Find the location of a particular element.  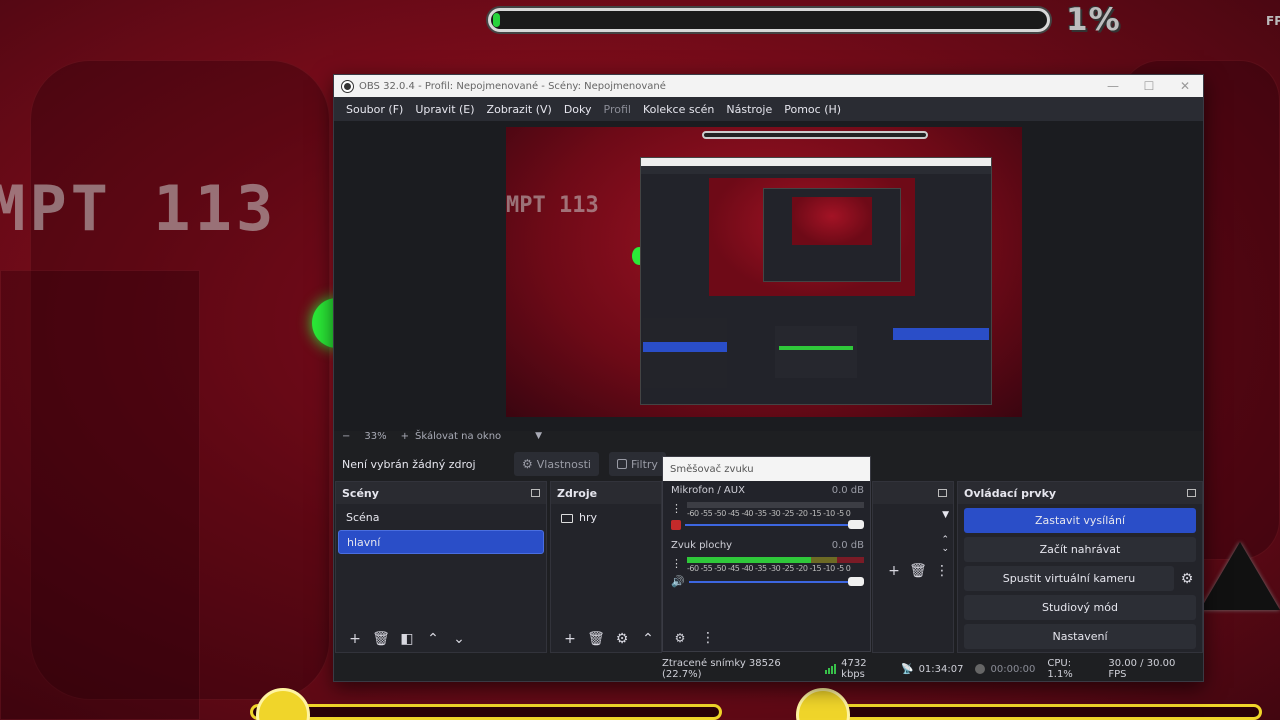

nested-obs-preview is located at coordinates (816, 281).